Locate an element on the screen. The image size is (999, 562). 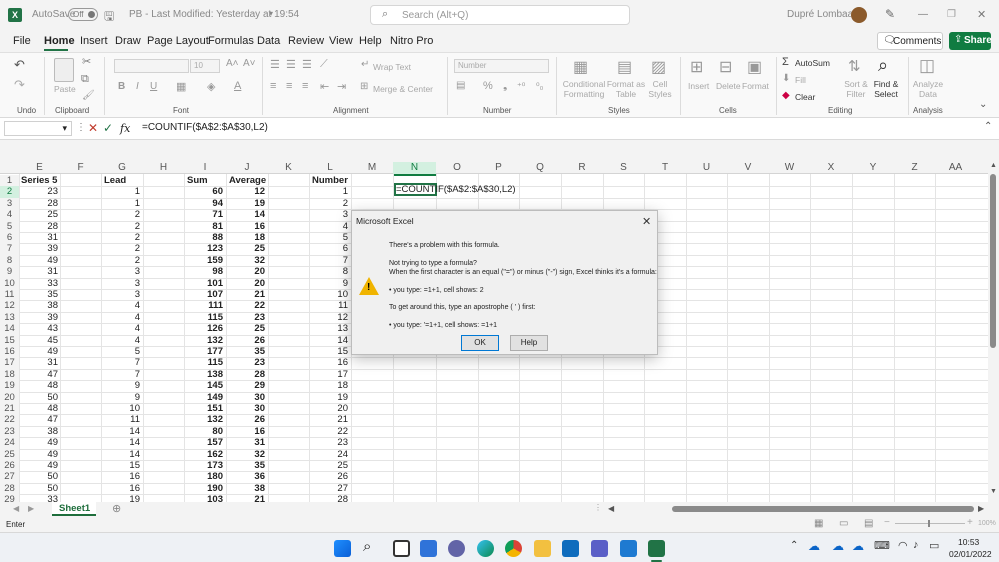
formula-input: =COUNTIF($A$2:$A$30,L2) is located at coordinates (205, 127).